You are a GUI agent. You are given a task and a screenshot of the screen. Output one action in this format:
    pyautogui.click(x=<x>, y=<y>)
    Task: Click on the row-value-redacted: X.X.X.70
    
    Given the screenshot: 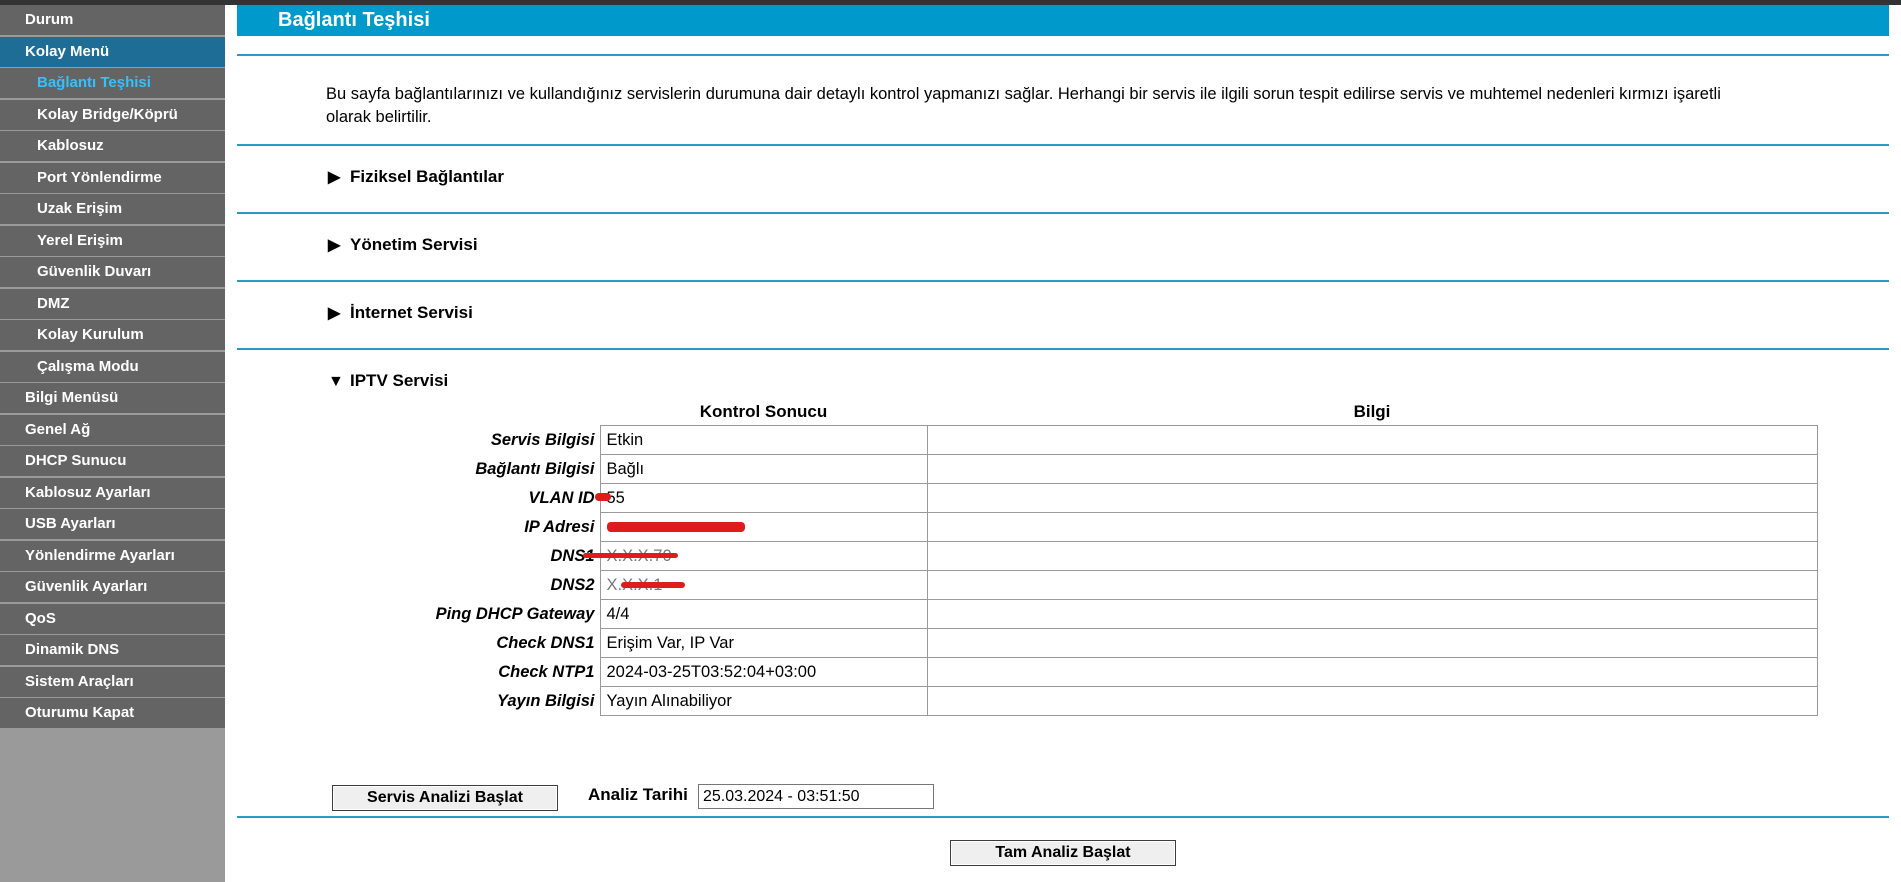 What is the action you would take?
    pyautogui.click(x=755, y=556)
    